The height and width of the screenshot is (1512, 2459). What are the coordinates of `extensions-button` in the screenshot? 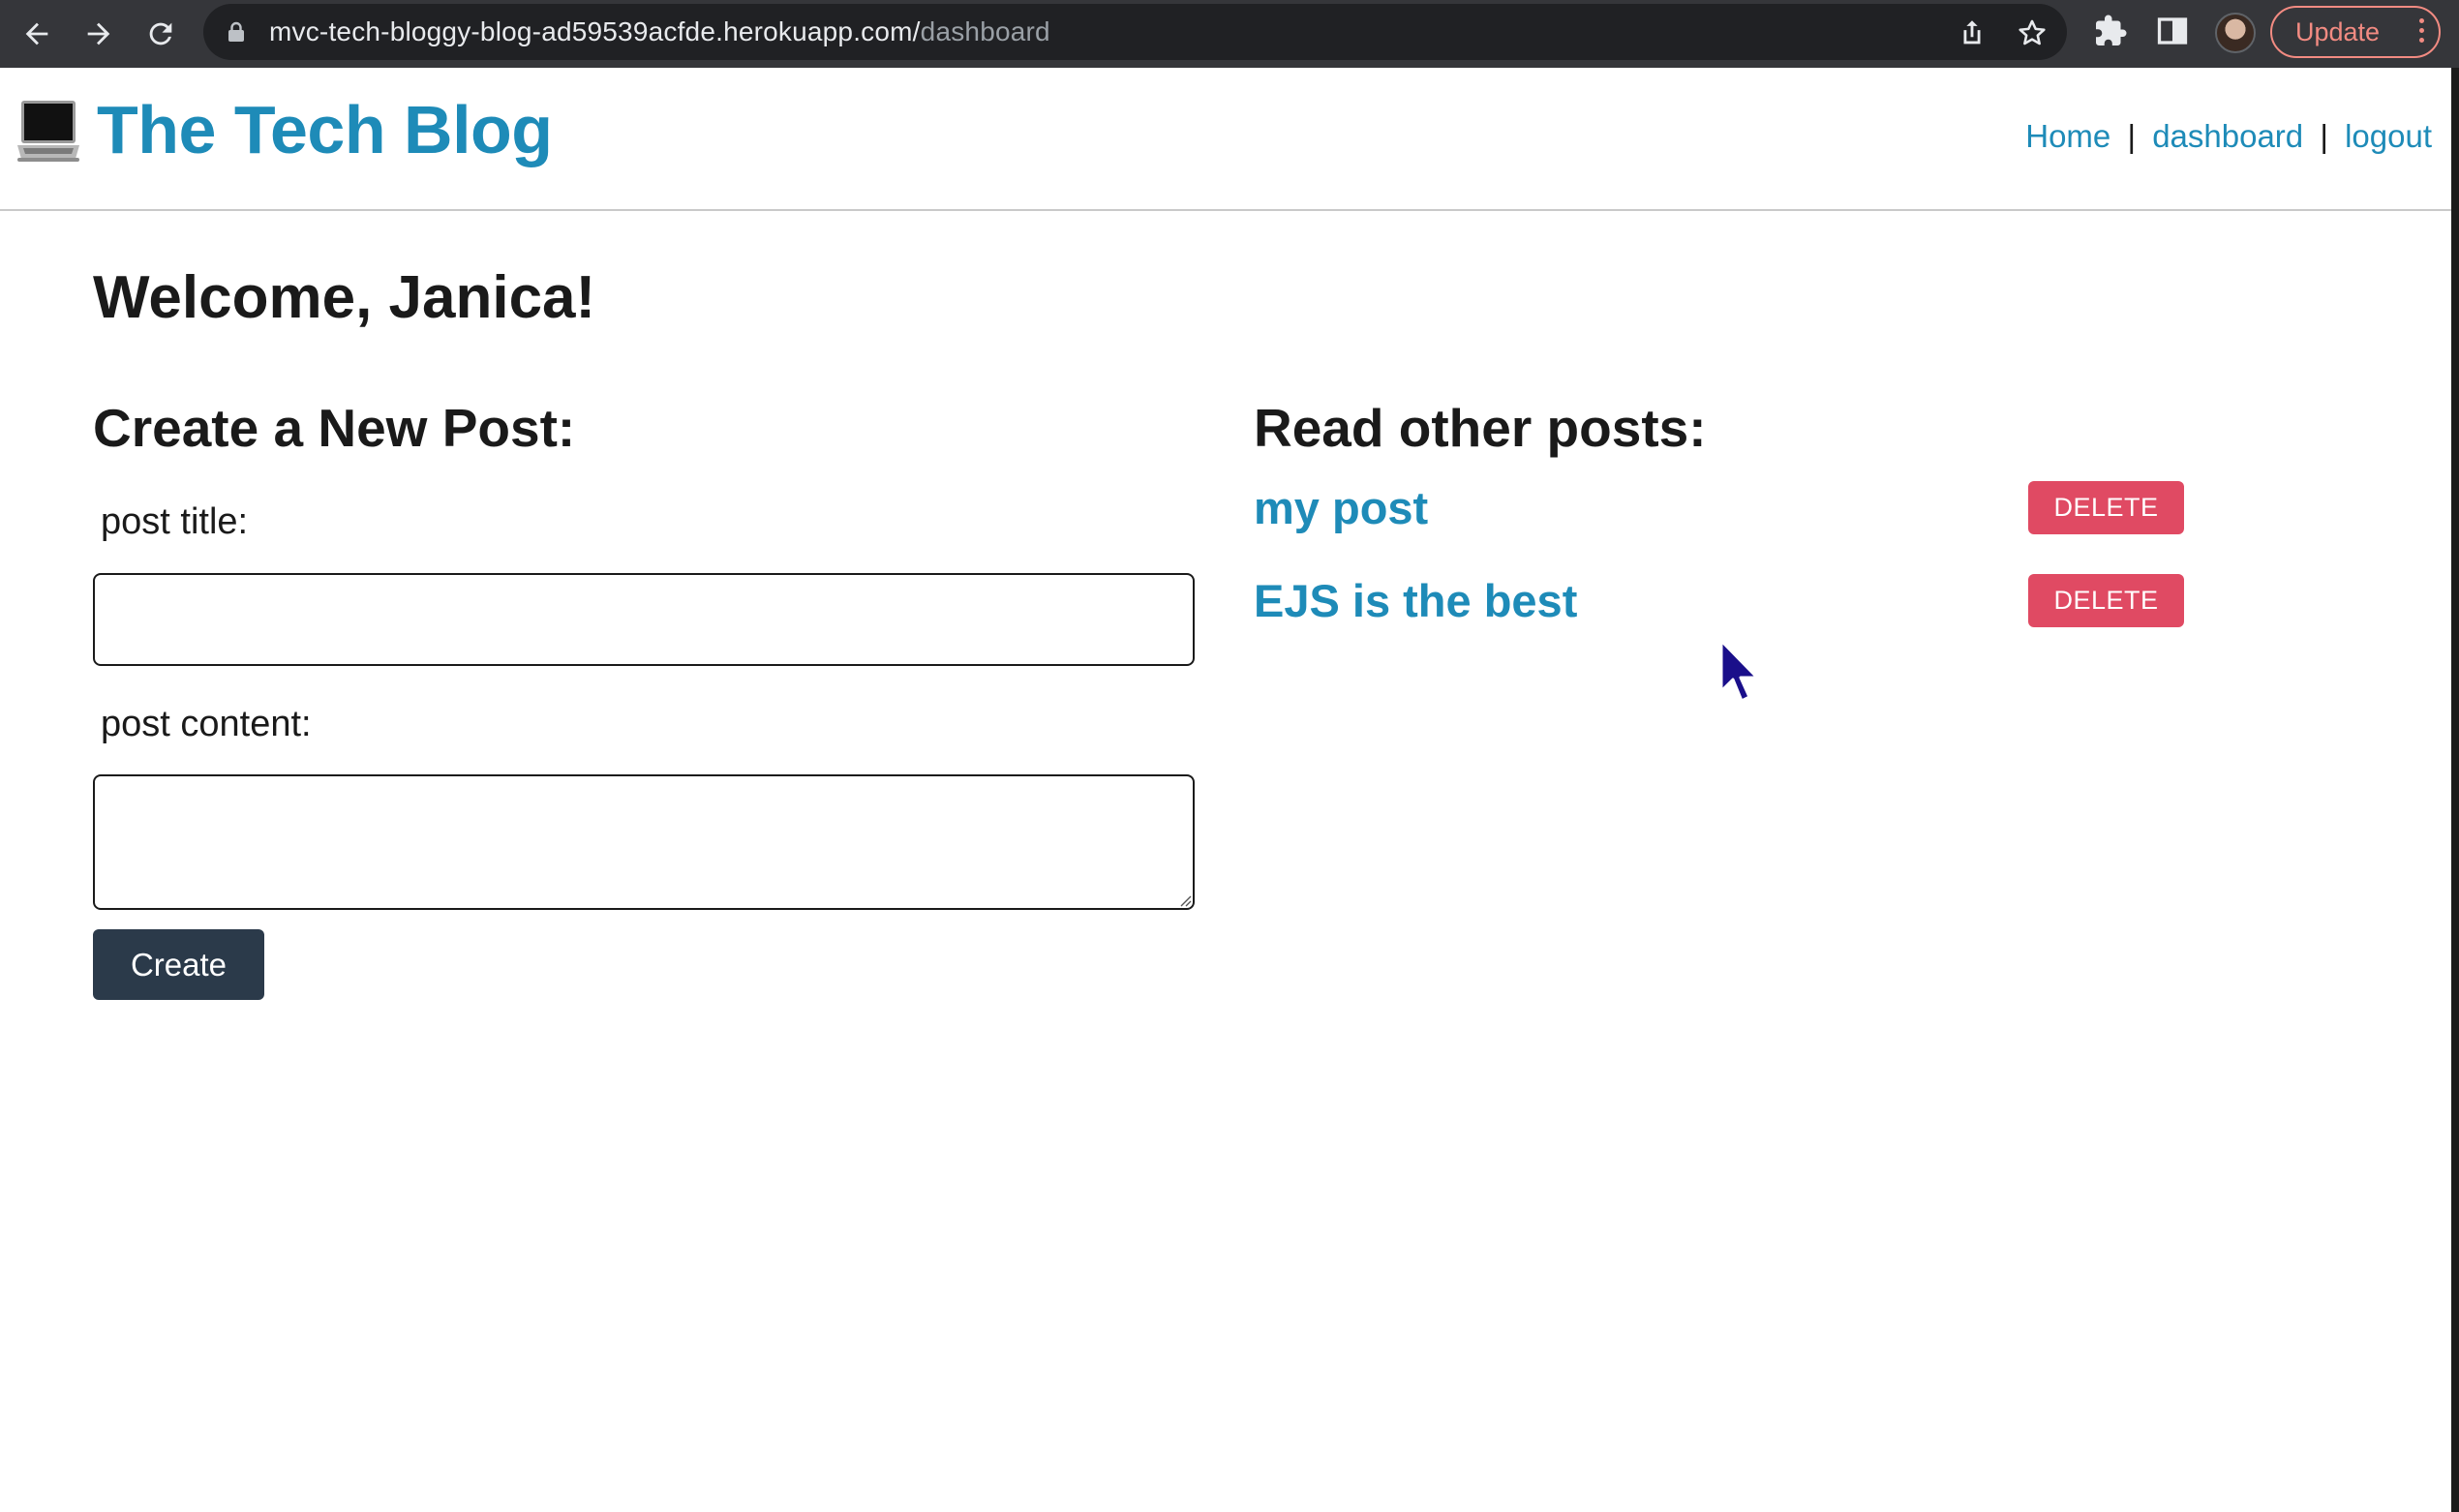 It's located at (2110, 31).